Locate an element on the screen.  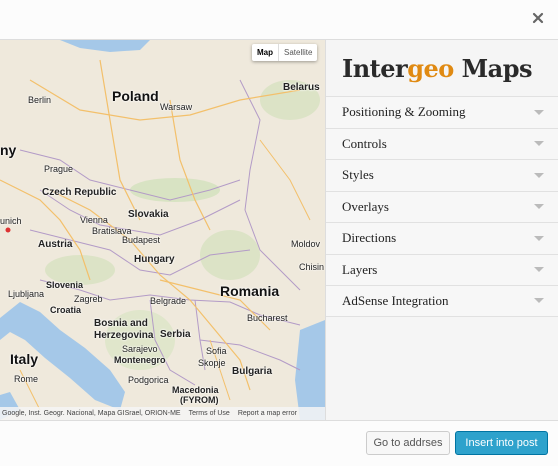
section-adsense-integration: AdSense Integration is located at coordinates (442, 301).